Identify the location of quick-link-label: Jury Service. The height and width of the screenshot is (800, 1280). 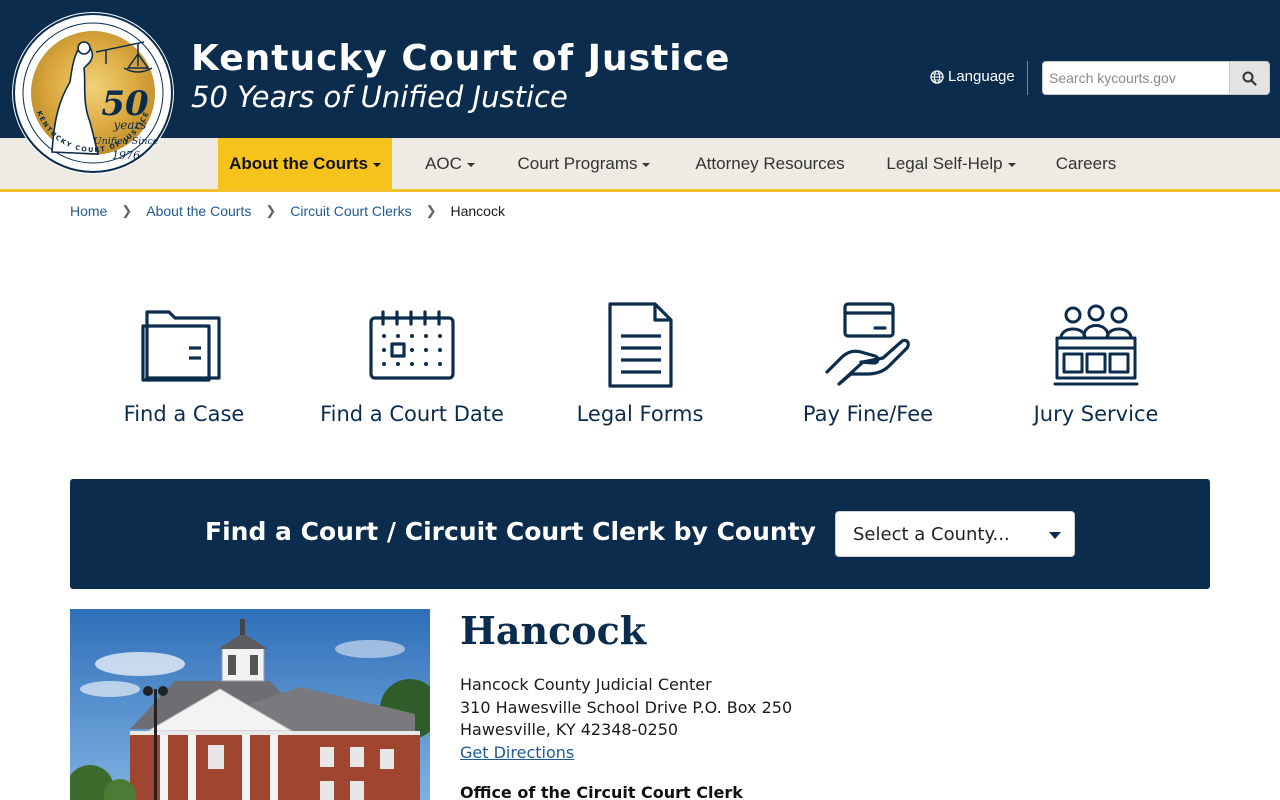
(1096, 414).